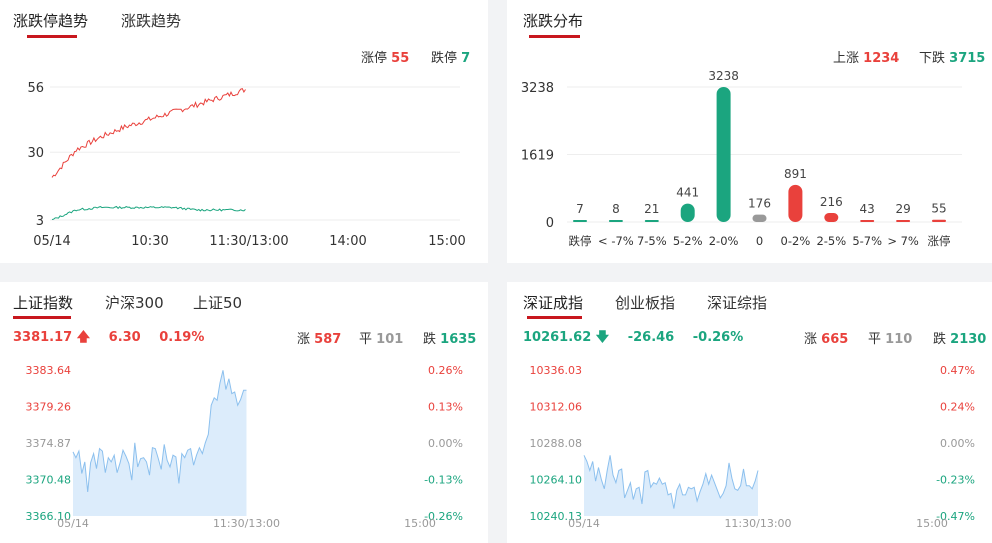 The height and width of the screenshot is (543, 992). Describe the element at coordinates (49, 370) in the screenshot. I see `left-tick-label: 3383.64` at that location.